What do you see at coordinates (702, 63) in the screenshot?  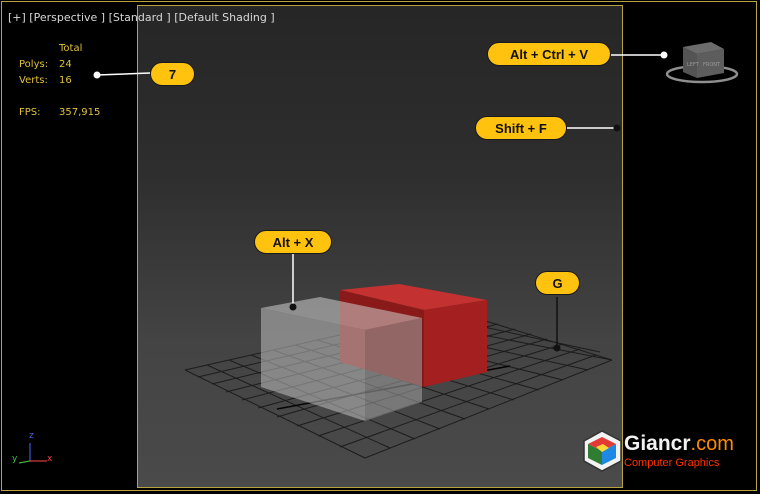 I see `viewcube-icon: LEFT FRONT` at bounding box center [702, 63].